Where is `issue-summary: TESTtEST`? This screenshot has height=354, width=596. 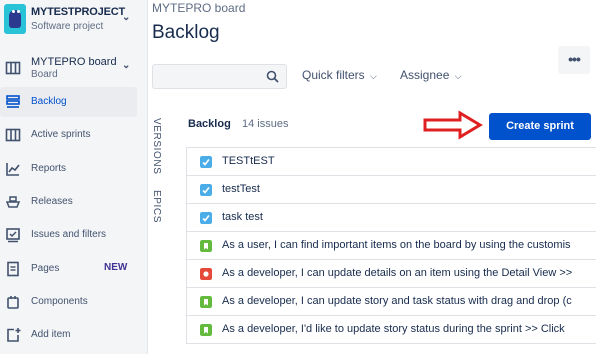
issue-summary: TESTtEST is located at coordinates (248, 161).